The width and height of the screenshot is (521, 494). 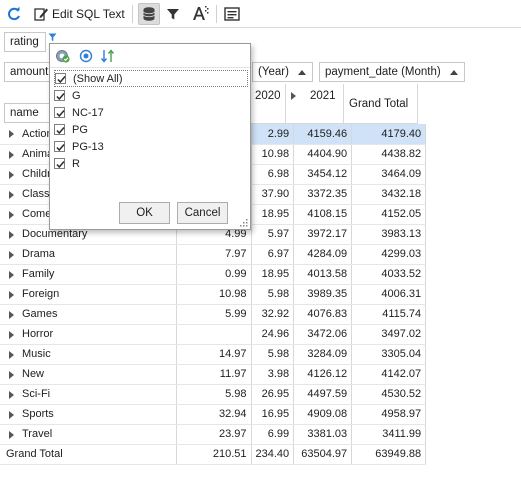 What do you see at coordinates (273, 414) in the screenshot?
I see `cell-2020: 16.95` at bounding box center [273, 414].